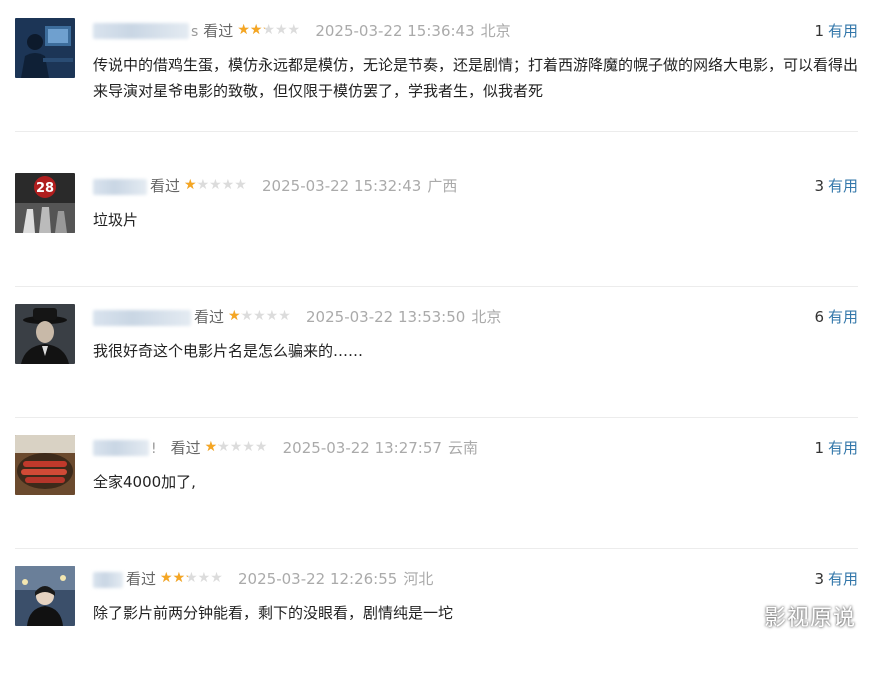  Describe the element at coordinates (395, 31) in the screenshot. I see `comment-time: 2025-03-22 15:36:43` at that location.